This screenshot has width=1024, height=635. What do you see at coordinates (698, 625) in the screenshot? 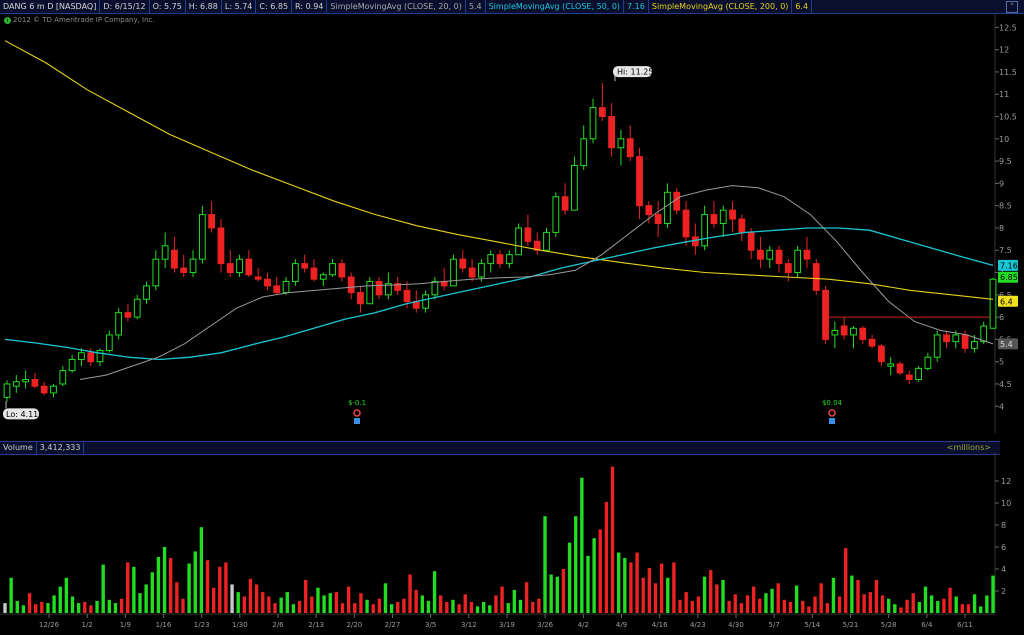
I see `x-tick-label: 4/23` at bounding box center [698, 625].